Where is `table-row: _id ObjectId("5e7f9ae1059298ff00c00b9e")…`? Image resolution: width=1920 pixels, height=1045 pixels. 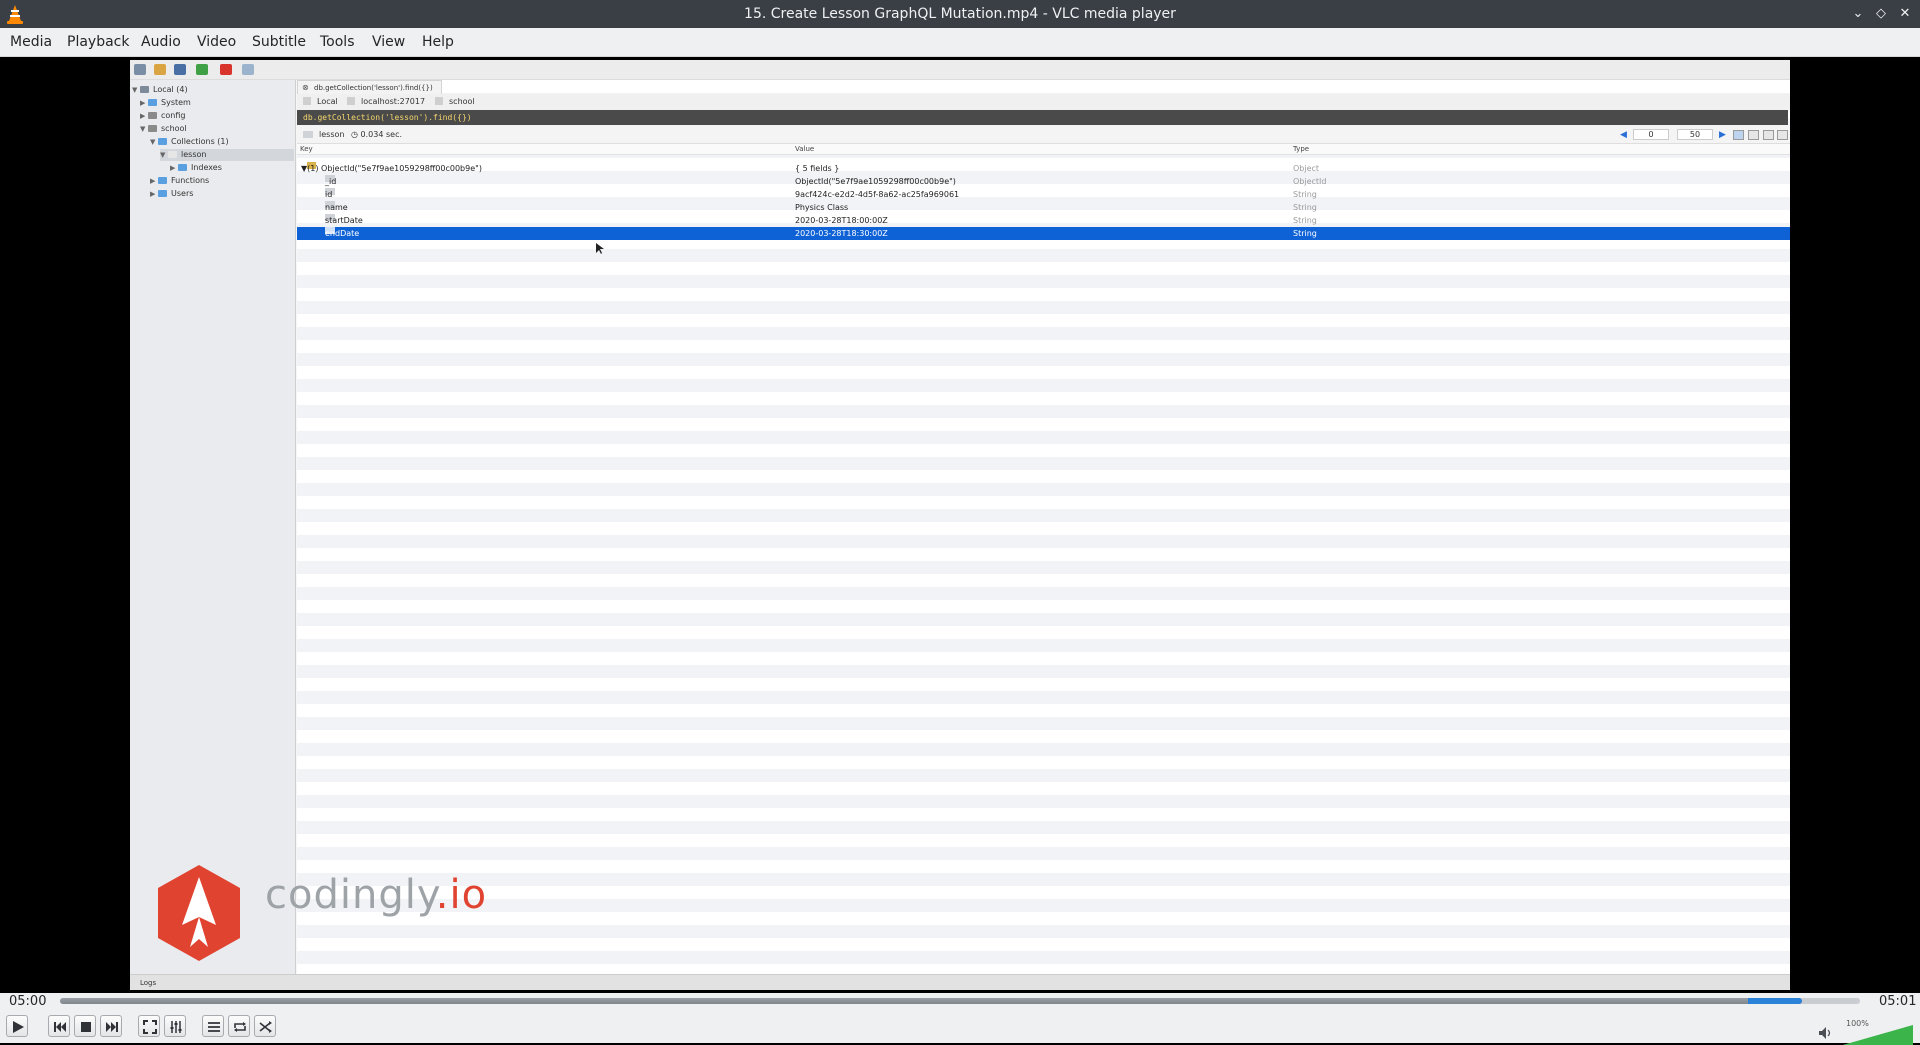
table-row: _id ObjectId("5e7f9ae1059298ff00c00b9e")… is located at coordinates (1043, 181).